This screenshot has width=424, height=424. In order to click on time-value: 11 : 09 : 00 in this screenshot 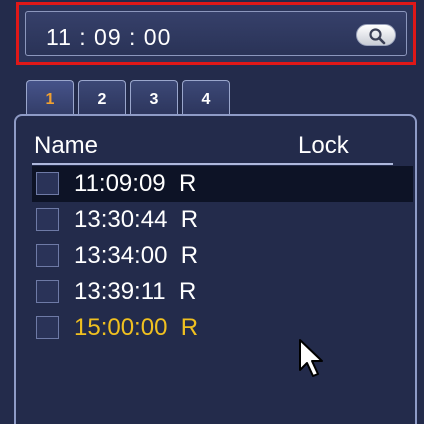, I will do `click(108, 37)`.